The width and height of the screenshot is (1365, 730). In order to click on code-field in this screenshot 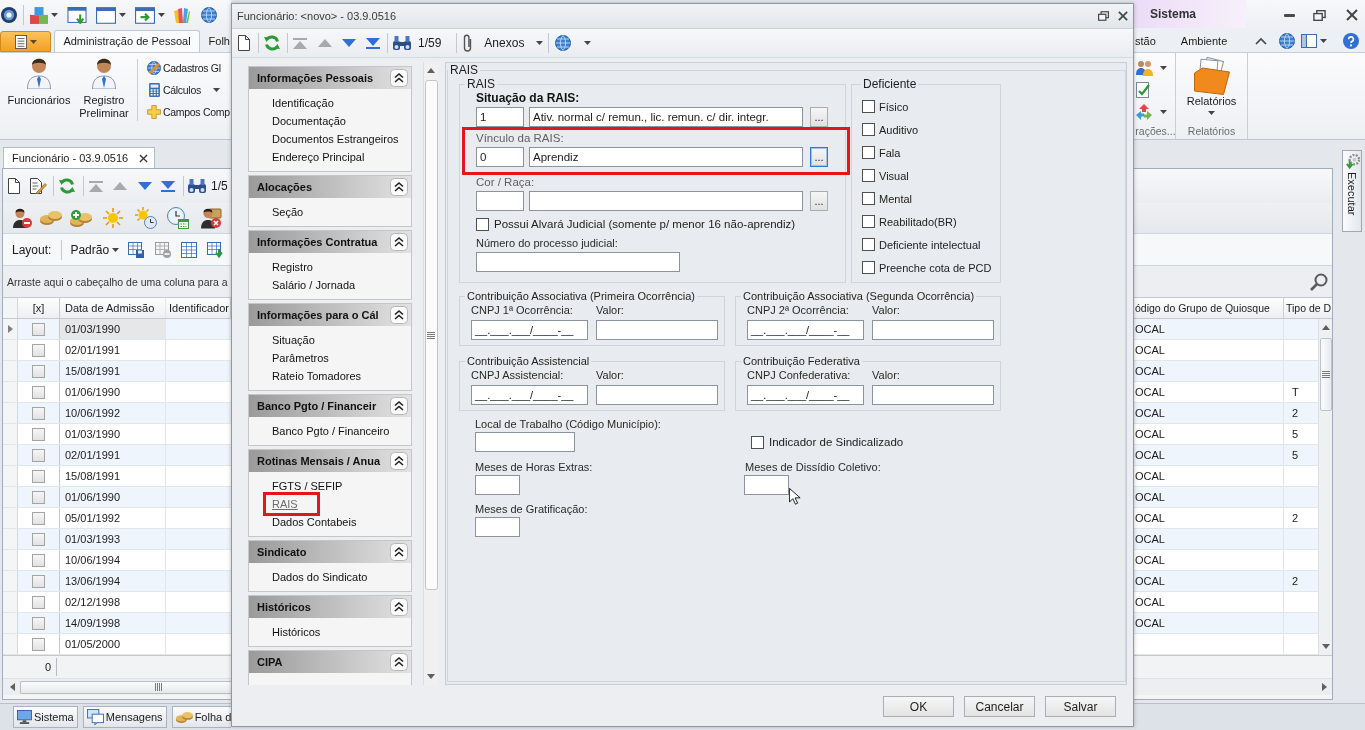, I will do `click(500, 201)`.